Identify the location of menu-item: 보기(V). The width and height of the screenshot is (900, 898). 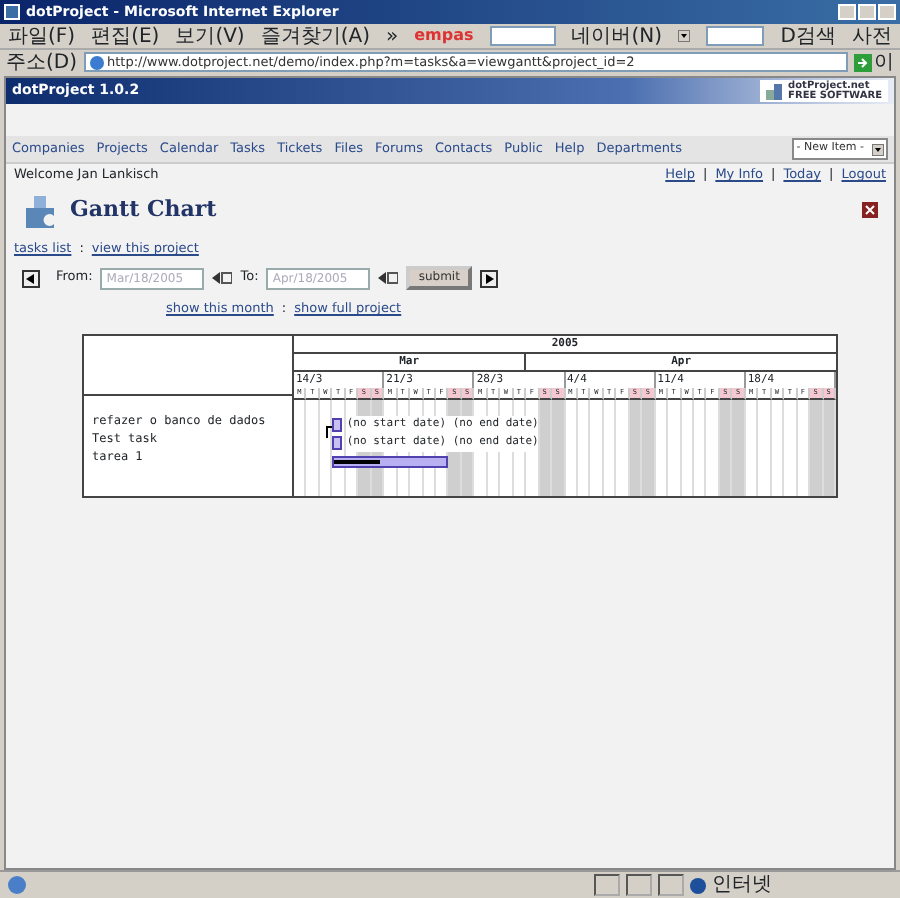
(210, 36).